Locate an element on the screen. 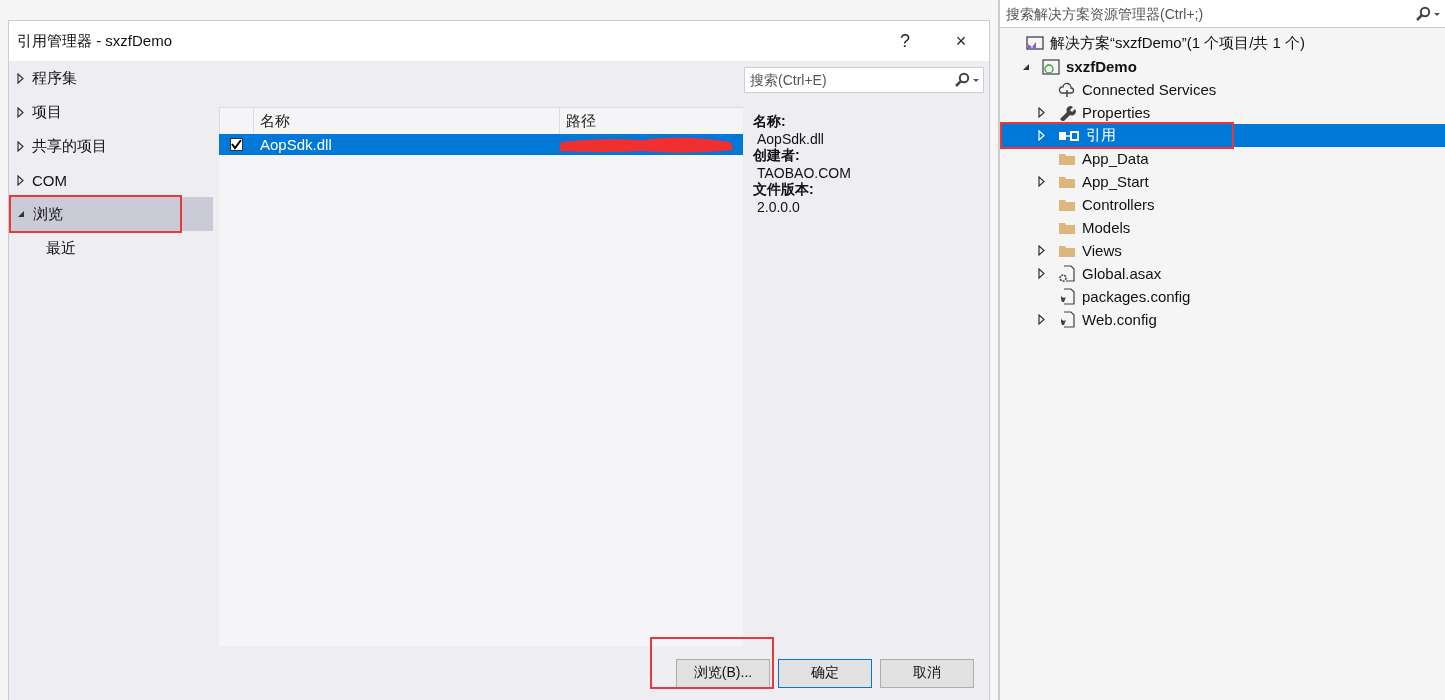 The height and width of the screenshot is (700, 1445). tree-item: Controllers is located at coordinates (1222, 204).